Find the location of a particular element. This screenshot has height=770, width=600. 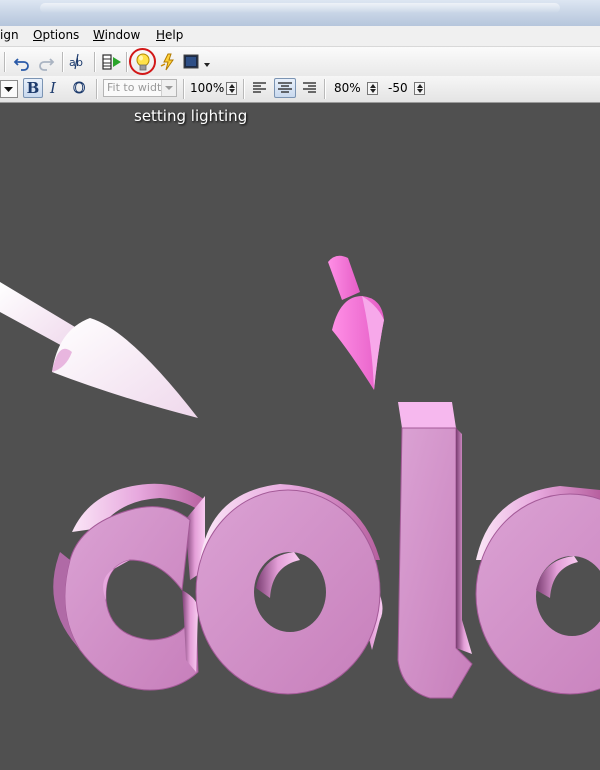

menu-options-mnemonic: O is located at coordinates (38, 35).